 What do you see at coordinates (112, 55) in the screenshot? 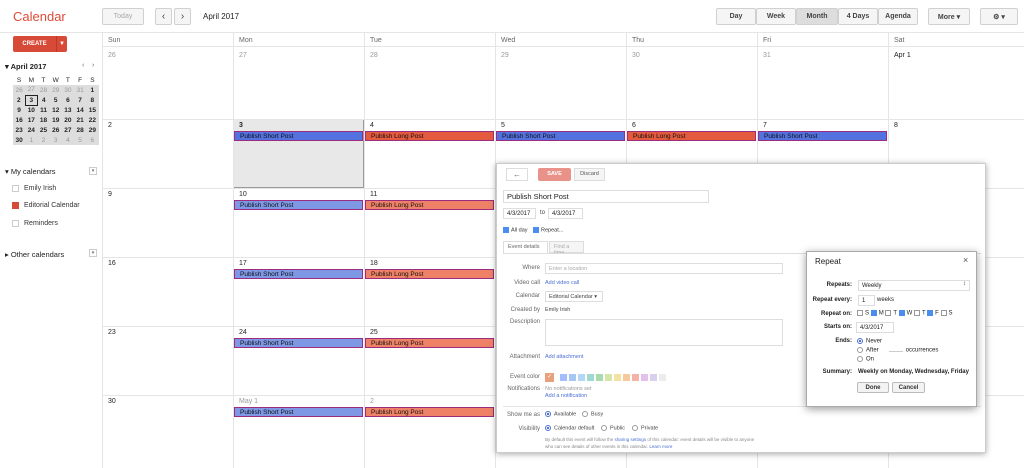
I see `day-number: 26` at bounding box center [112, 55].